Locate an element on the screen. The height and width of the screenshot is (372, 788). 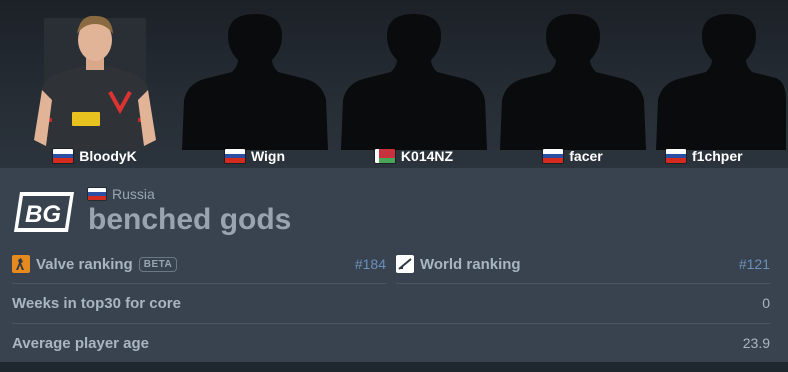
world-ranking-label: World ranking is located at coordinates (470, 264).